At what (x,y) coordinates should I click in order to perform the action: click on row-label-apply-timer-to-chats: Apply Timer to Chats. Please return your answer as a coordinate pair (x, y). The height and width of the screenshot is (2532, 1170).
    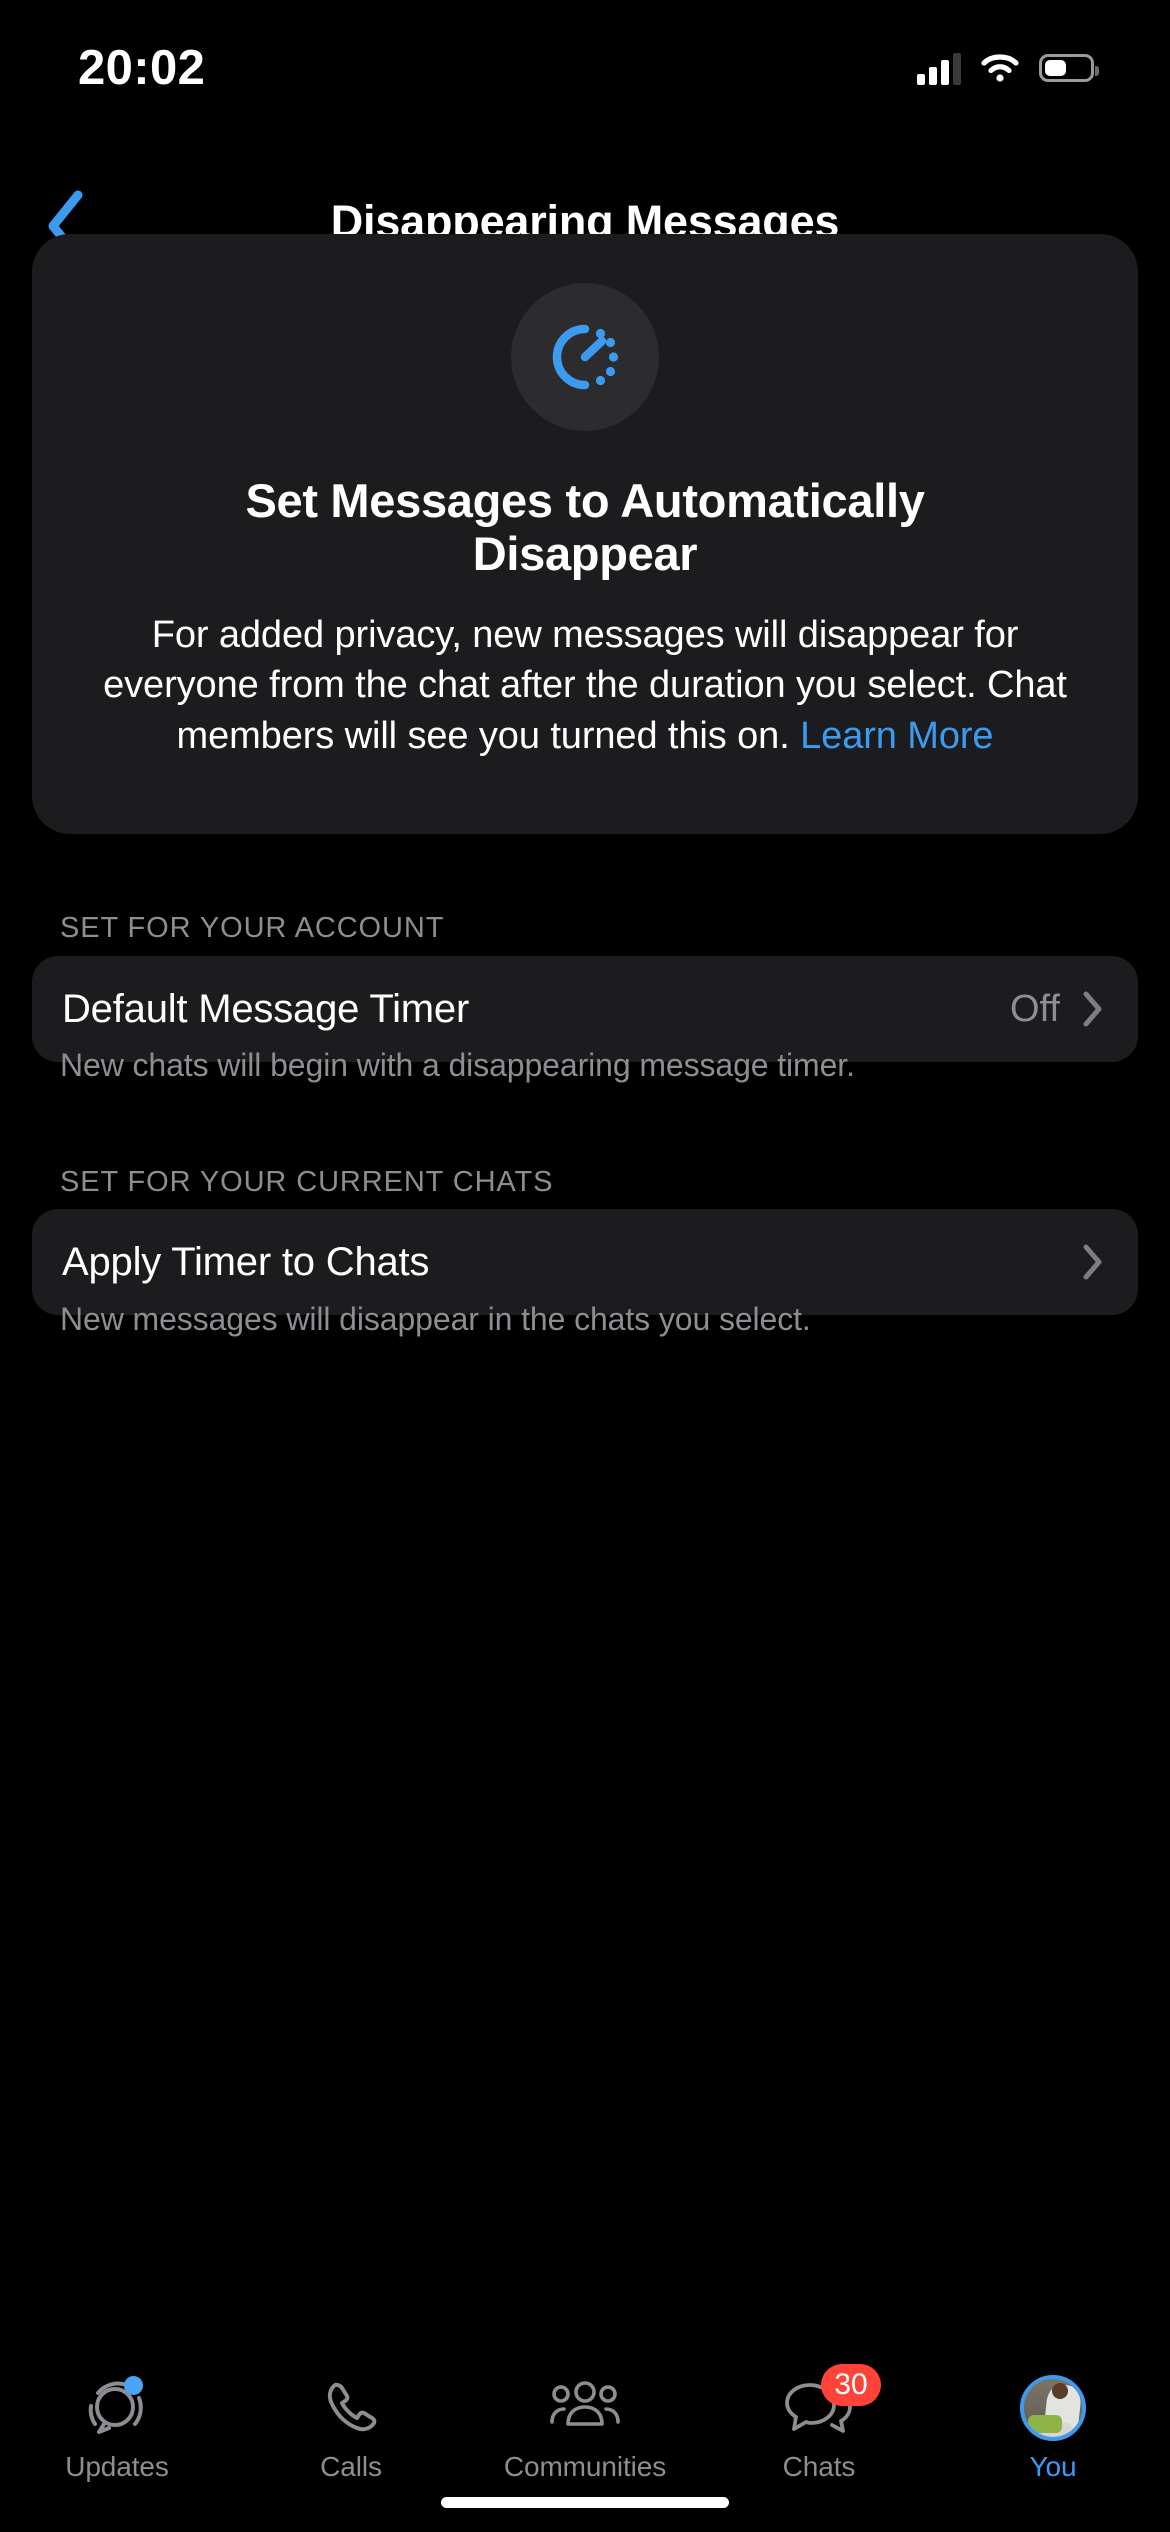
    Looking at the image, I should click on (246, 1261).